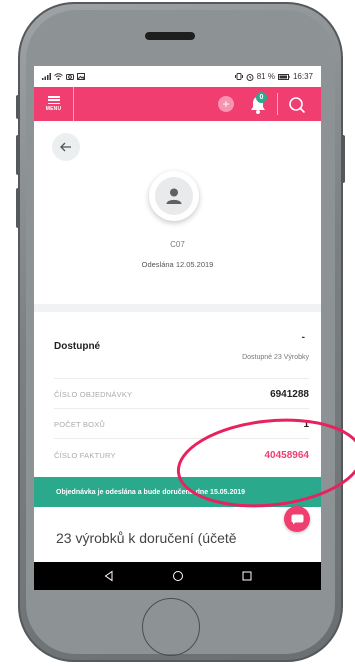  I want to click on status-right: 81 % 16:37, so click(273, 76).